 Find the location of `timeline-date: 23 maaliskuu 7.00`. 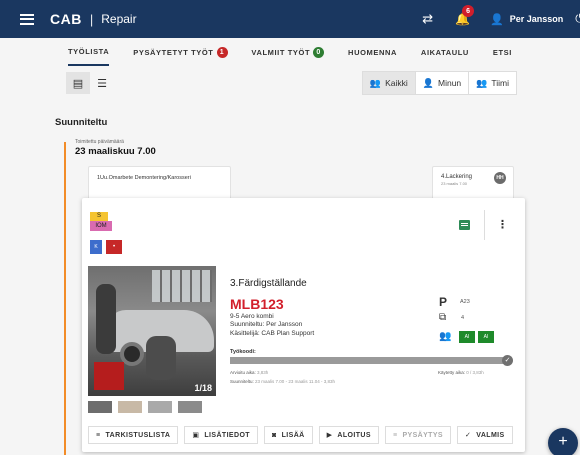

timeline-date: 23 maaliskuu 7.00 is located at coordinates (115, 151).